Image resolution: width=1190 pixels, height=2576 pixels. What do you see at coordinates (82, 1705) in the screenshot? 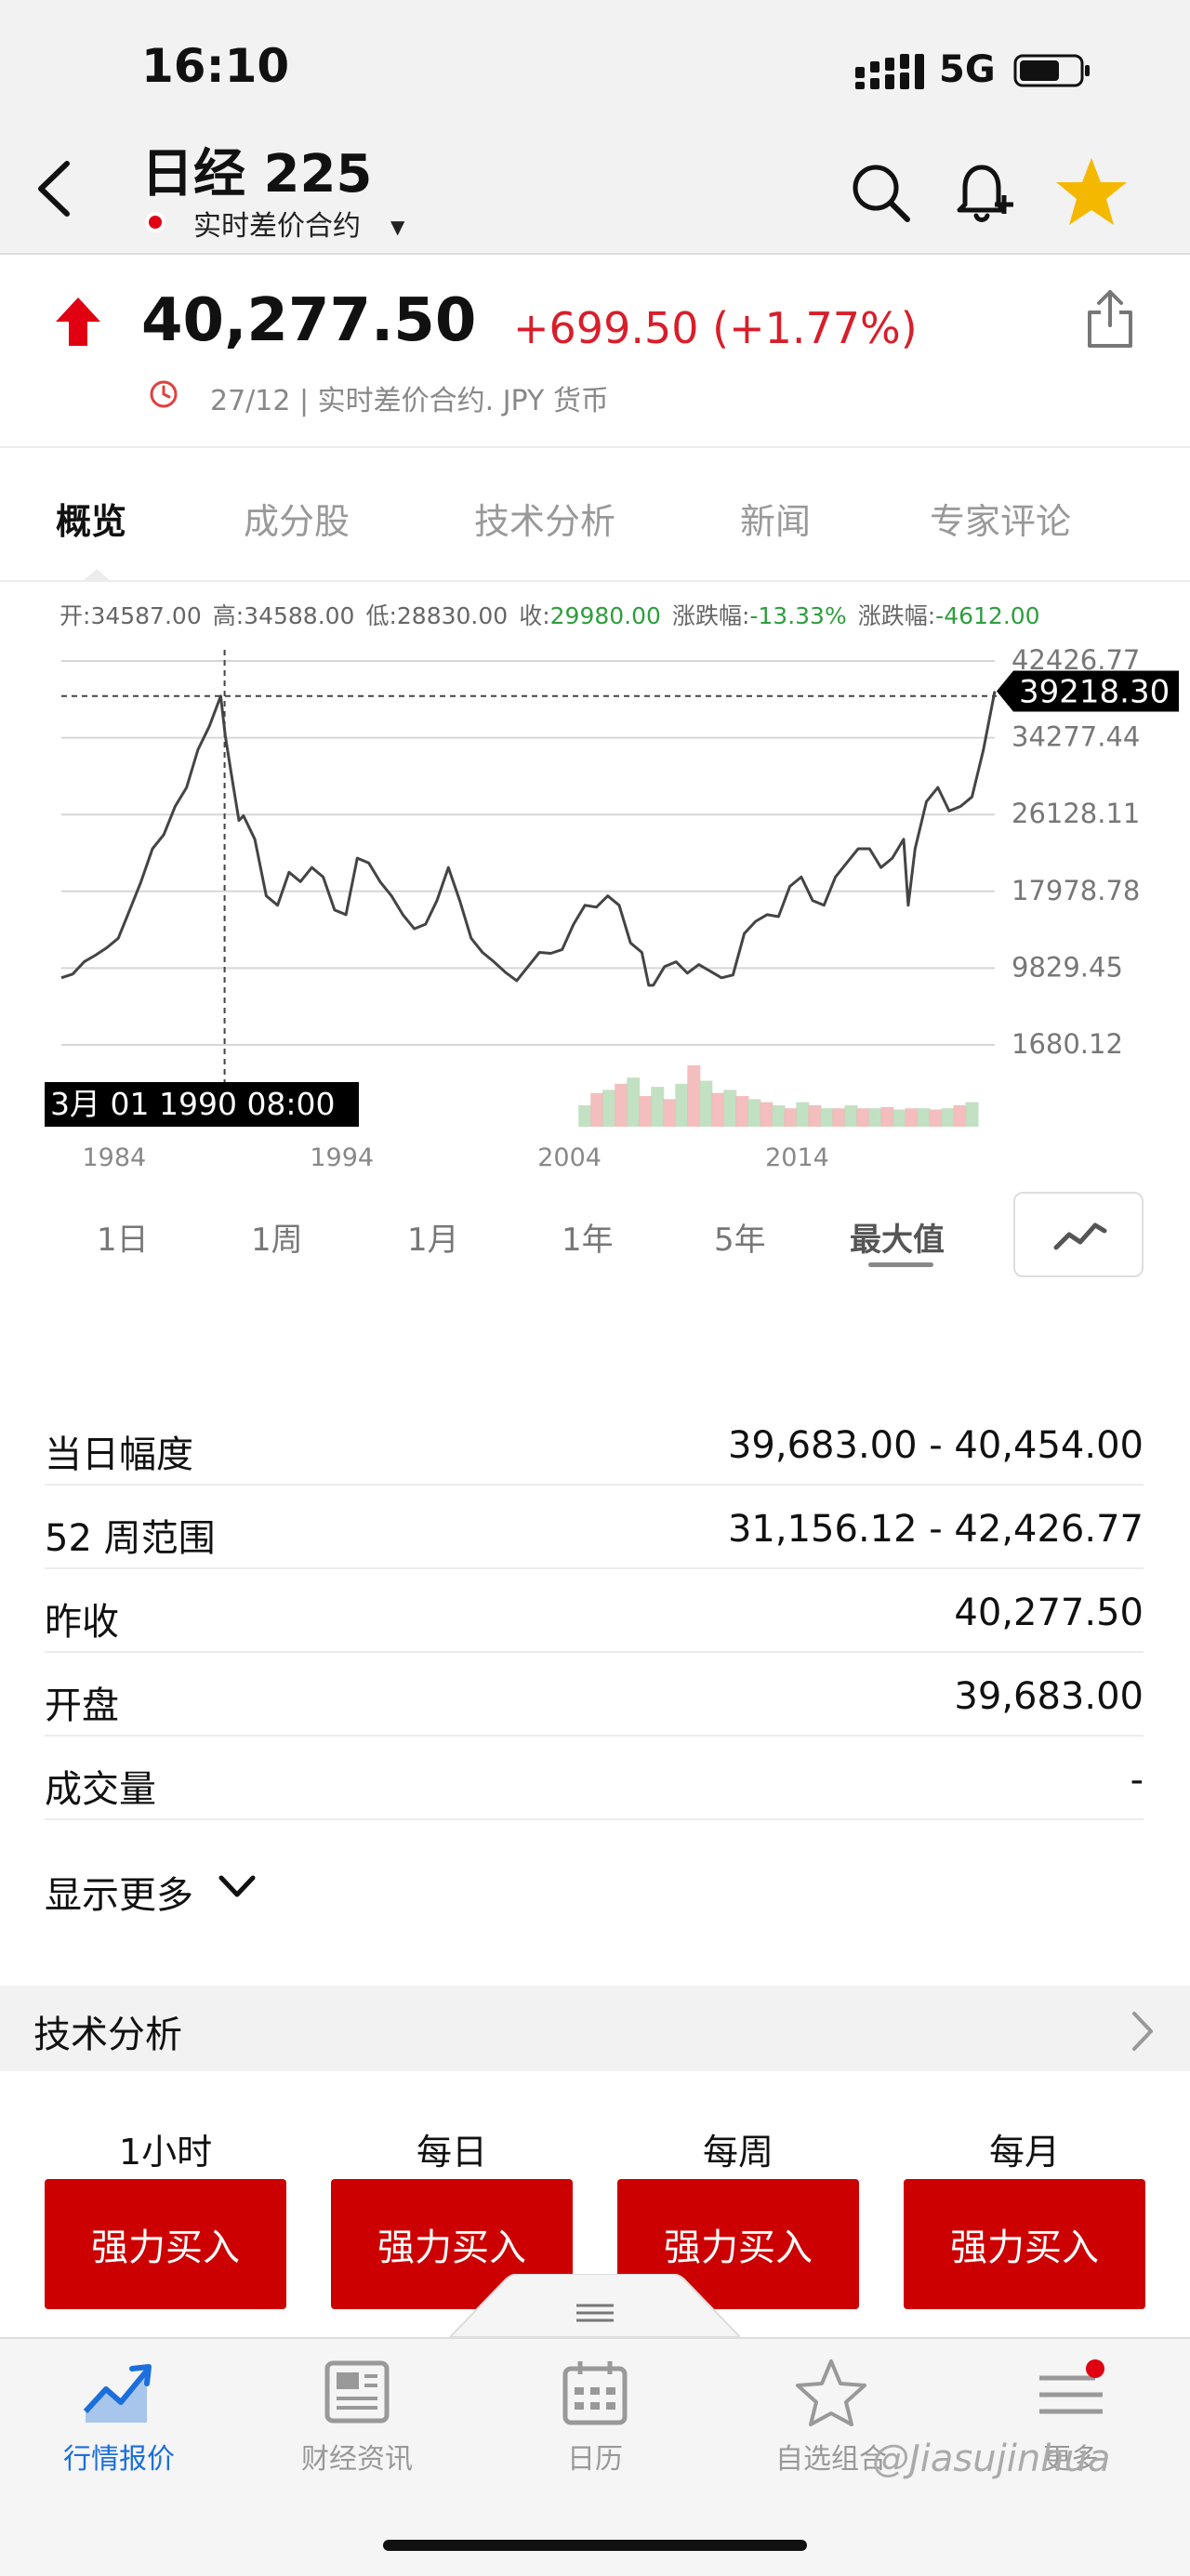
I see `stat-label: 开盘` at bounding box center [82, 1705].